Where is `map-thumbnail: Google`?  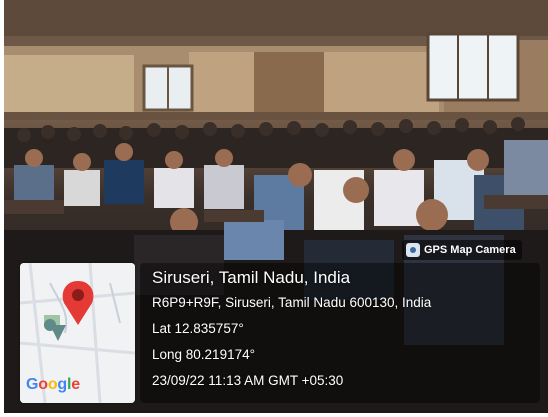
map-thumbnail: Google is located at coordinates (77, 333).